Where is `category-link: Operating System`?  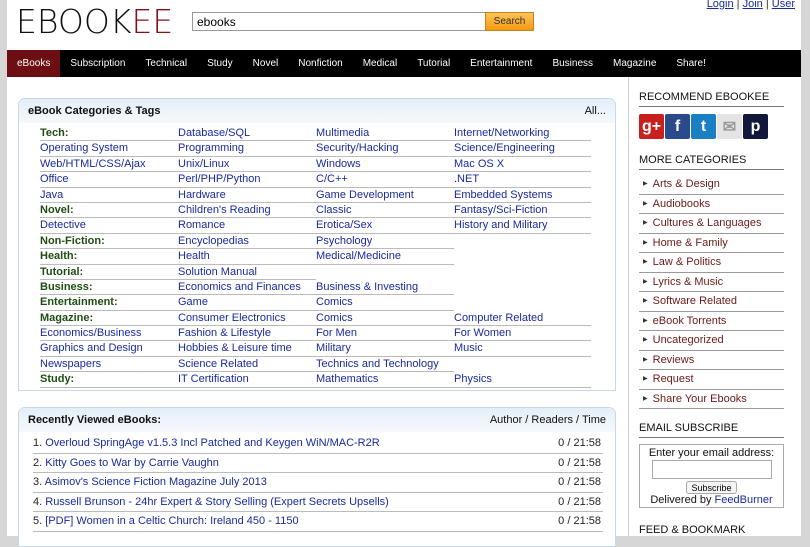 category-link: Operating System is located at coordinates (109, 149).